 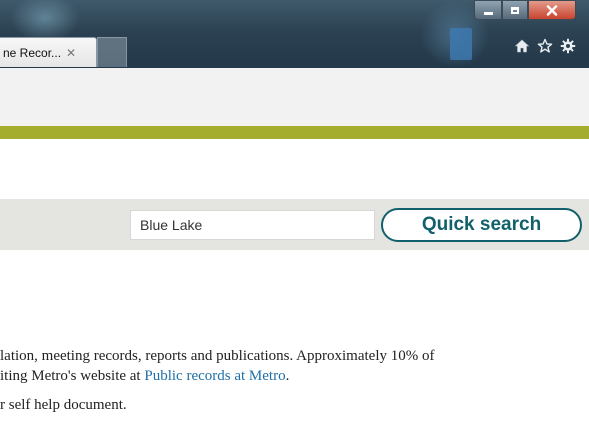 What do you see at coordinates (568, 46) in the screenshot?
I see `gear-icon` at bounding box center [568, 46].